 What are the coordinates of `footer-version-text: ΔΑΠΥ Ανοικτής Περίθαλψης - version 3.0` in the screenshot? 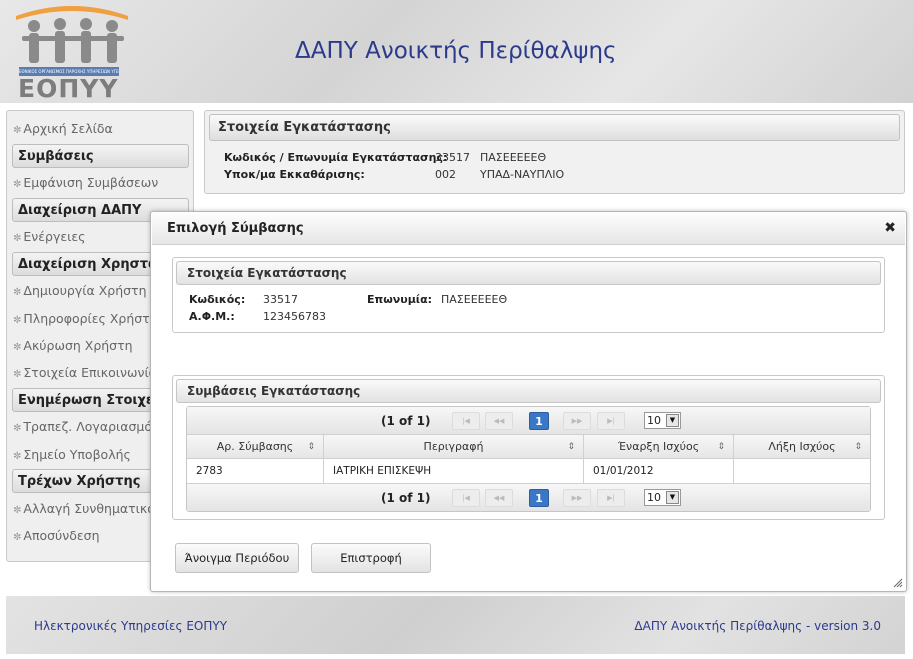 It's located at (757, 626).